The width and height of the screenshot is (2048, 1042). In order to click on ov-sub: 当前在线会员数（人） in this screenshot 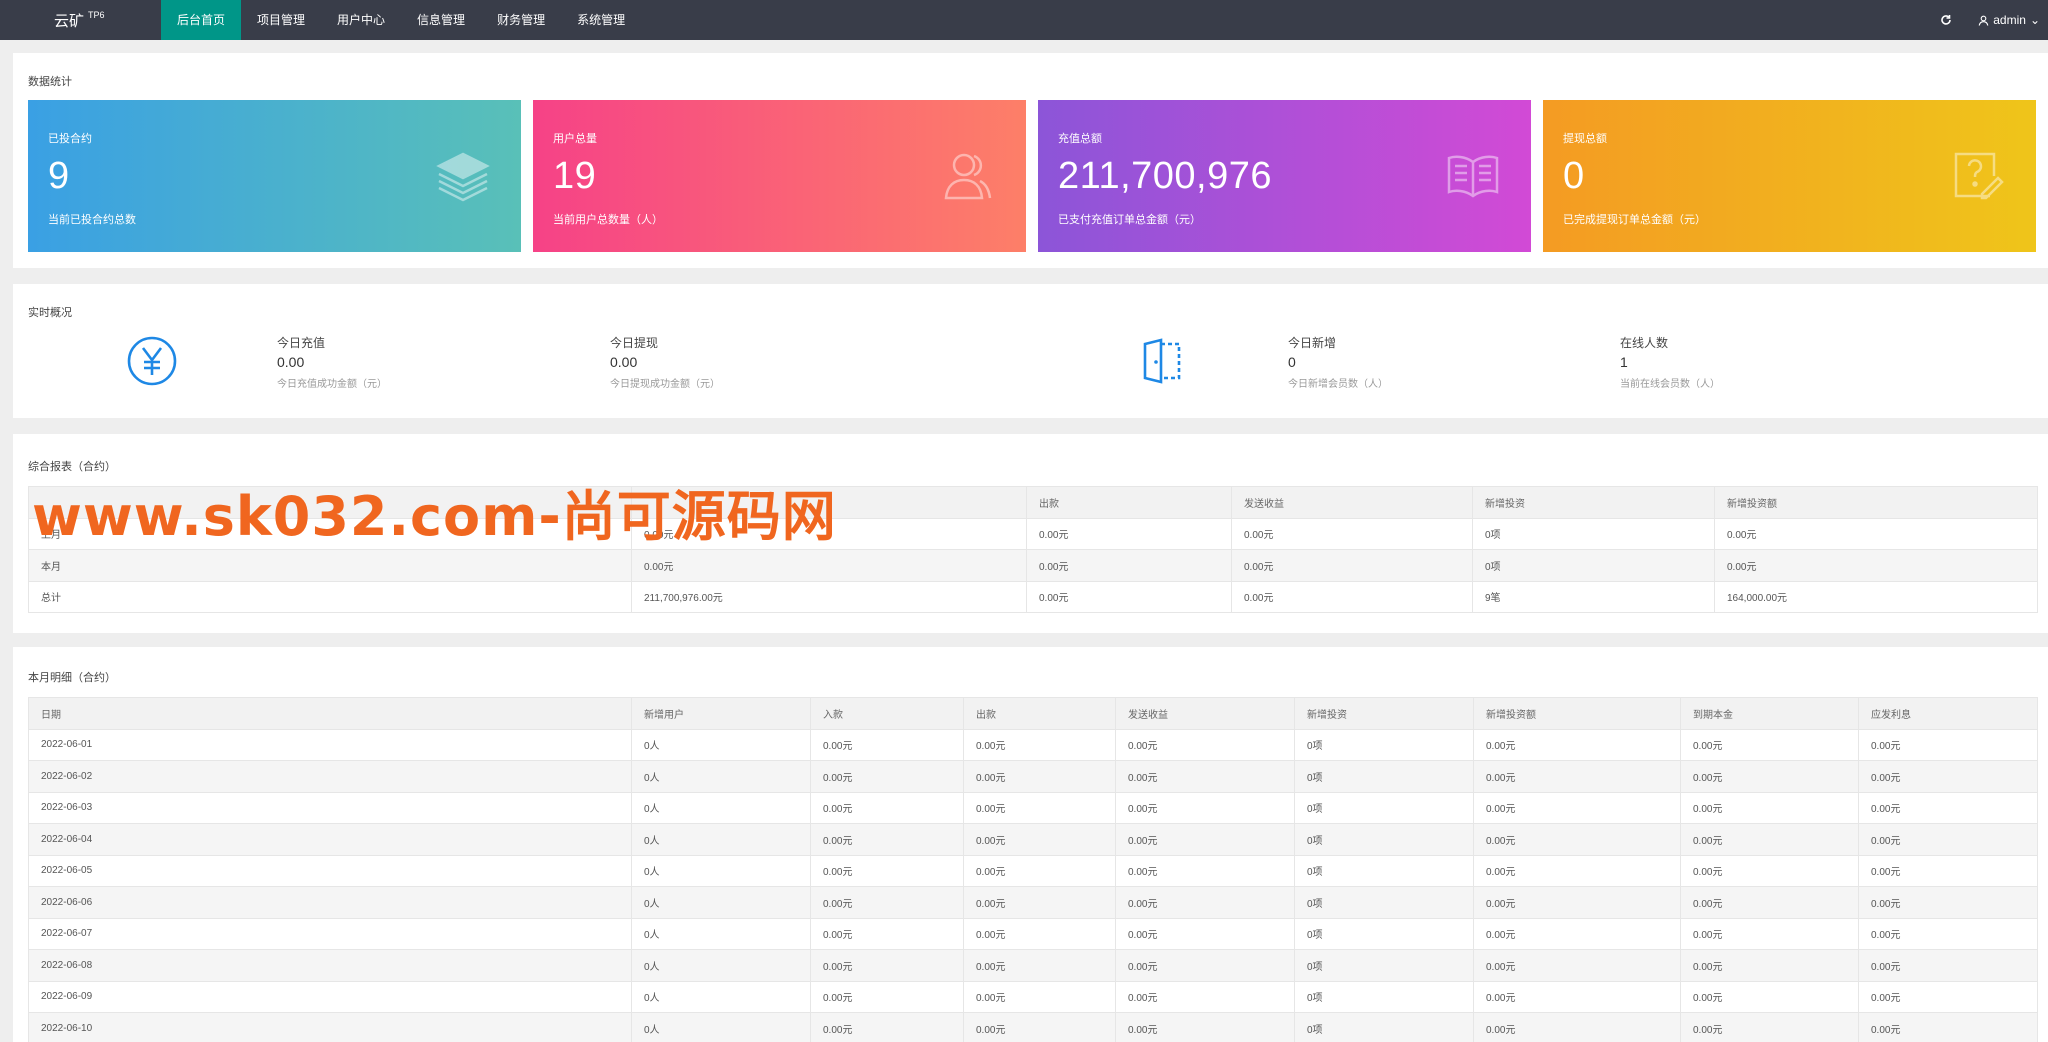, I will do `click(1670, 384)`.